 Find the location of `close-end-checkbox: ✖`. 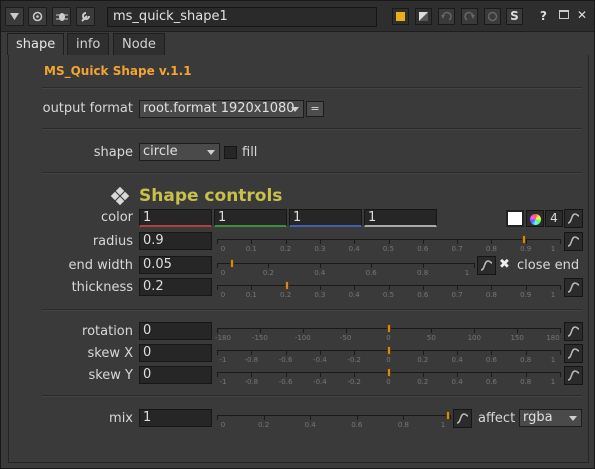

close-end-checkbox: ✖ is located at coordinates (505, 265).